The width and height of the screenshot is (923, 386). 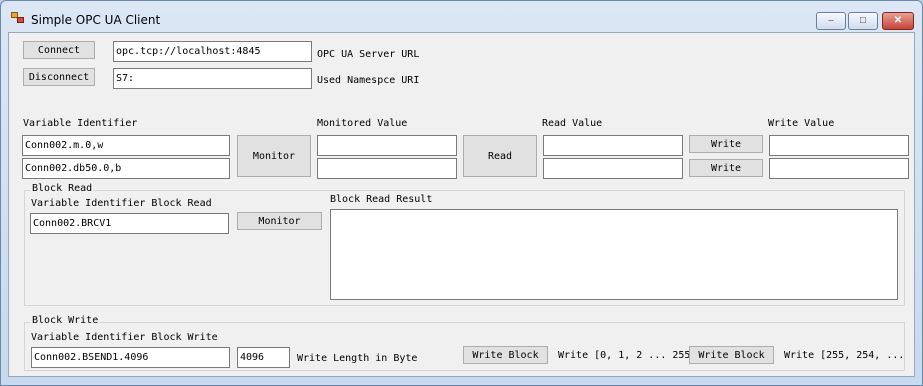 What do you see at coordinates (726, 168) in the screenshot?
I see `write-button-2: Write` at bounding box center [726, 168].